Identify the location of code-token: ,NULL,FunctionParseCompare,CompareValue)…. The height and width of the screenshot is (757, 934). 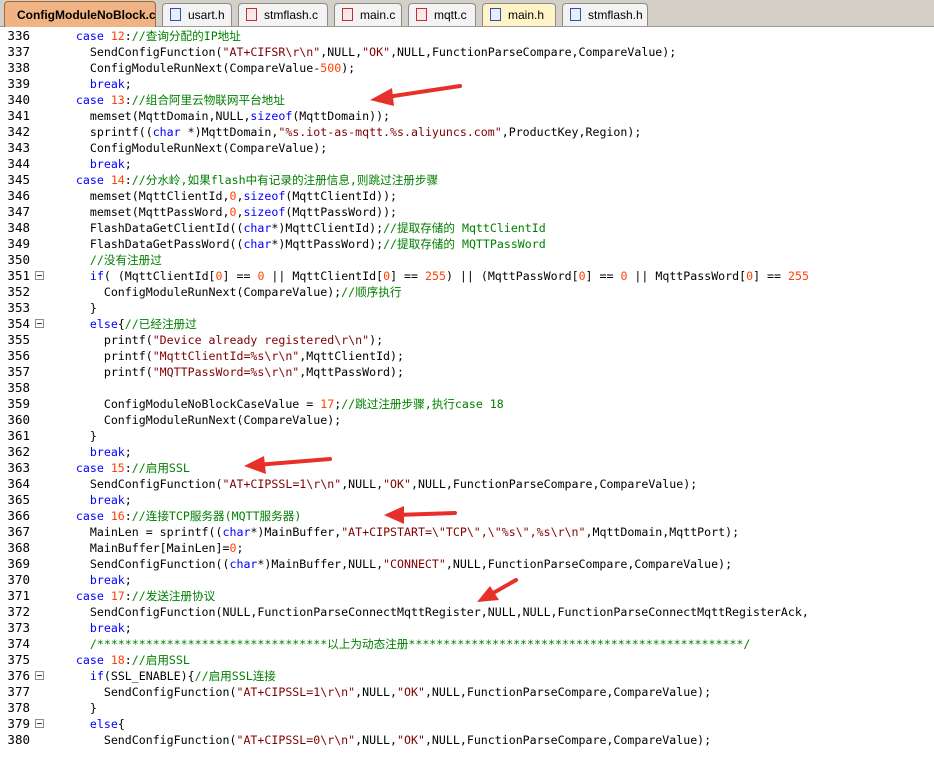
(554, 484).